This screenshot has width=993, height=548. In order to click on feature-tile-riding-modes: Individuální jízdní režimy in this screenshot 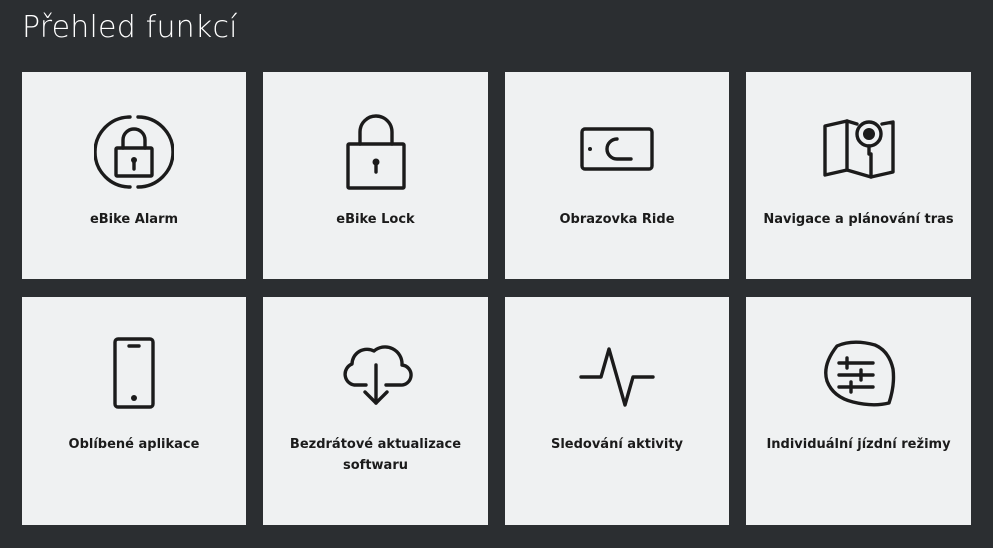, I will do `click(858, 411)`.